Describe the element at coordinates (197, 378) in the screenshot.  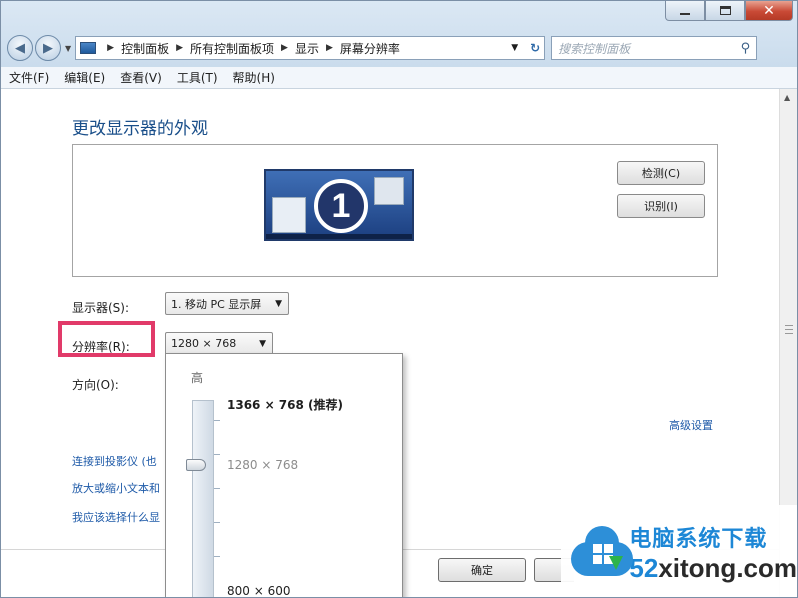
I see `high-label: 高` at that location.